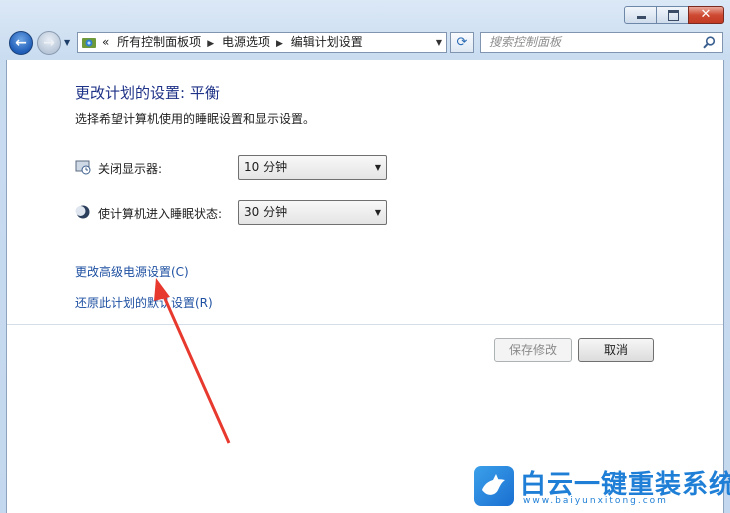 Image resolution: width=730 pixels, height=513 pixels. Describe the element at coordinates (494, 486) in the screenshot. I see `bird-logo-icon` at that location.